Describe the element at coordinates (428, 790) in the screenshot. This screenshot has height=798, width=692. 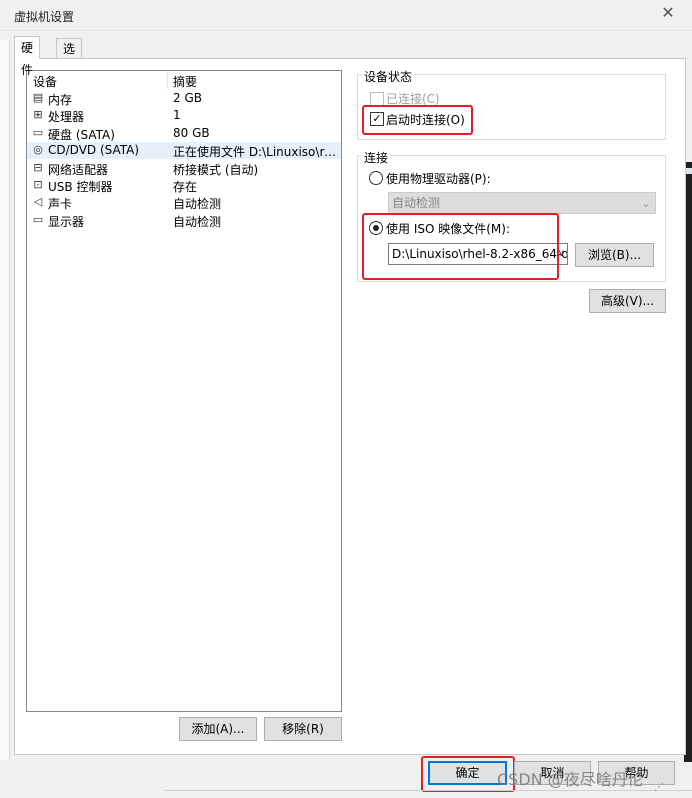
I see `bottom-divider` at that location.